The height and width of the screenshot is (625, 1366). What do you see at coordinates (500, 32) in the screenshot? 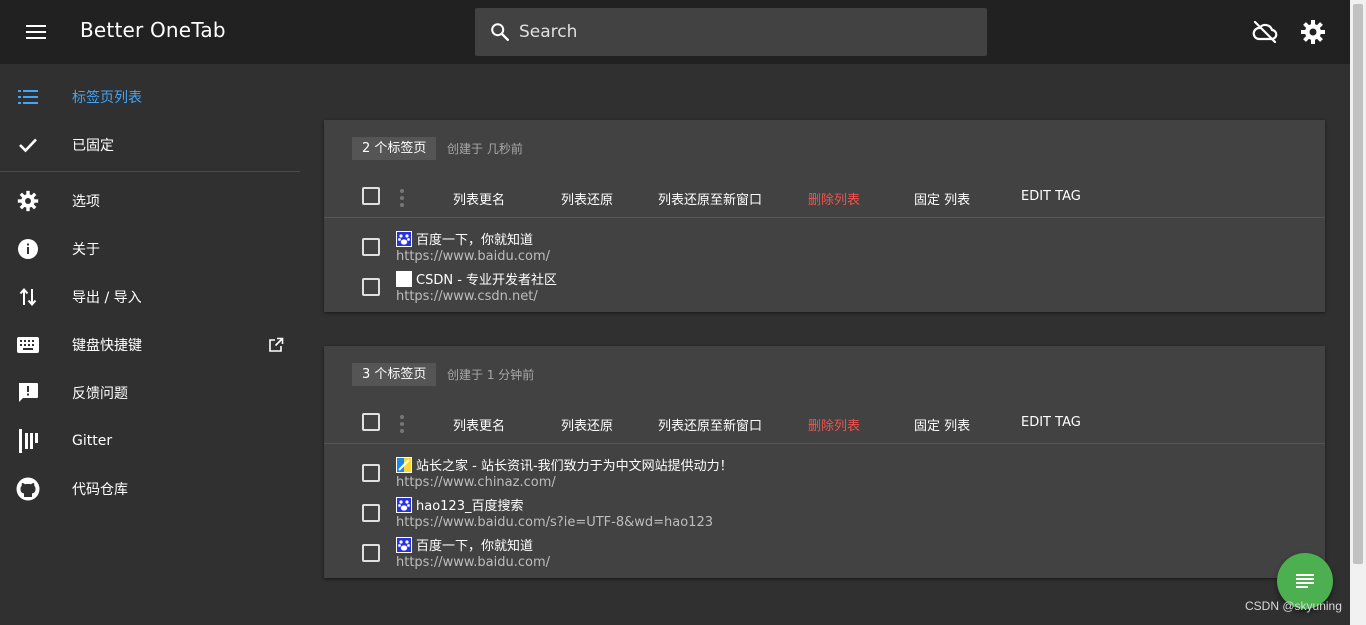
I see `search-icon` at bounding box center [500, 32].